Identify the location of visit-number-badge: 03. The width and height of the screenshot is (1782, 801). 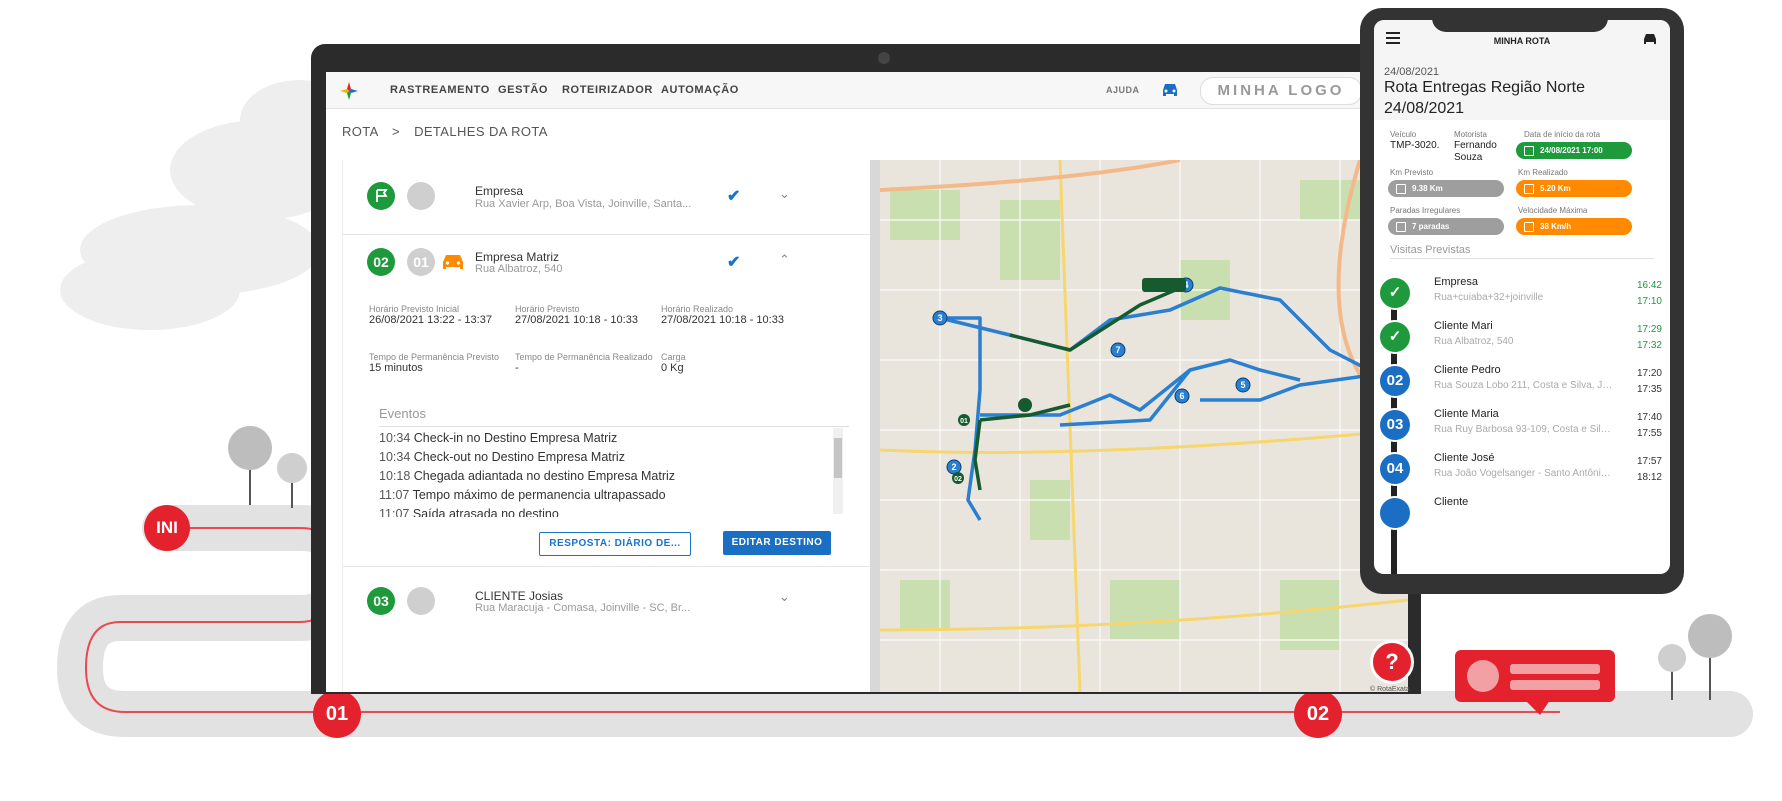
(1395, 425).